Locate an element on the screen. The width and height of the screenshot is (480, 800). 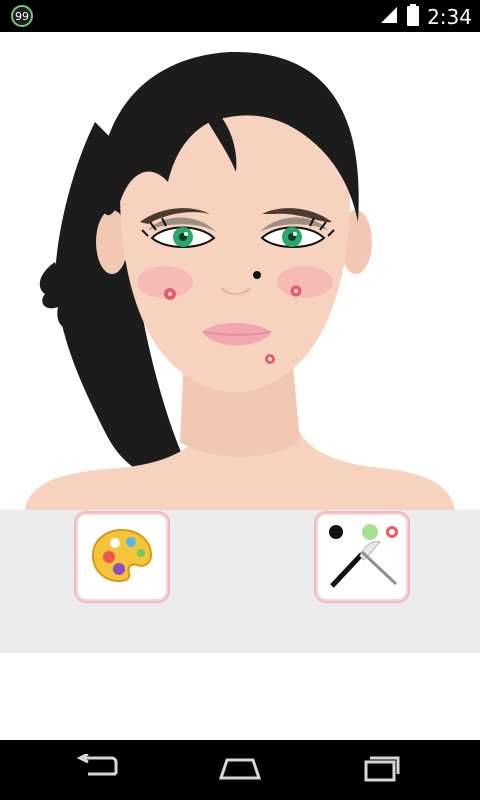
notification-99-icon: 99 is located at coordinates (22, 16).